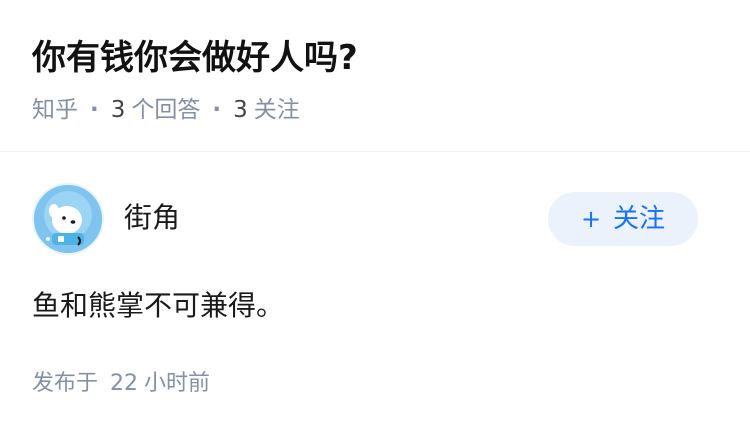 The height and width of the screenshot is (434, 750). I want to click on question-title: 你有钱你会做好人吗?, so click(195, 58).